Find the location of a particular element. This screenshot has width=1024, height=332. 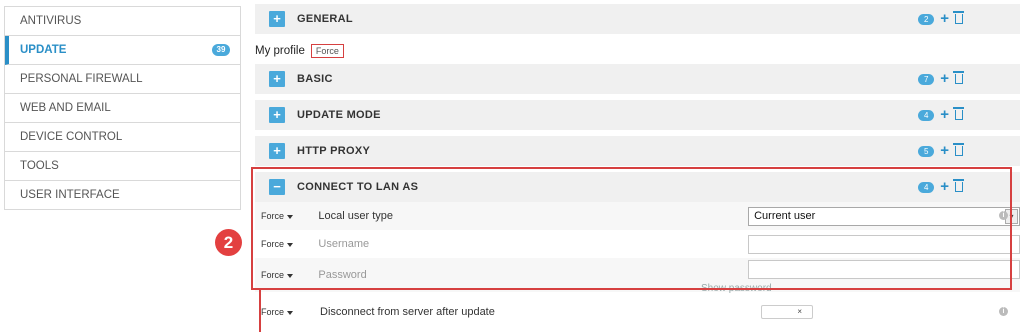

section-update-mode: + UPDATE MODE 4 + is located at coordinates (637, 115).